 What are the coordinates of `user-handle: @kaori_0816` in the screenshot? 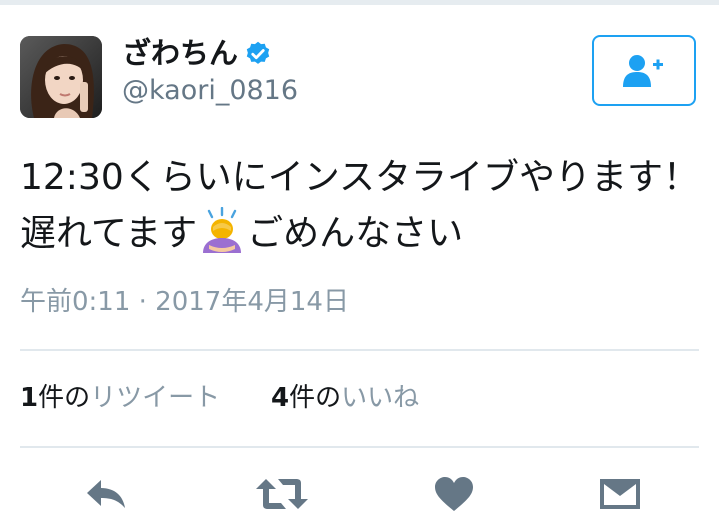 It's located at (210, 91).